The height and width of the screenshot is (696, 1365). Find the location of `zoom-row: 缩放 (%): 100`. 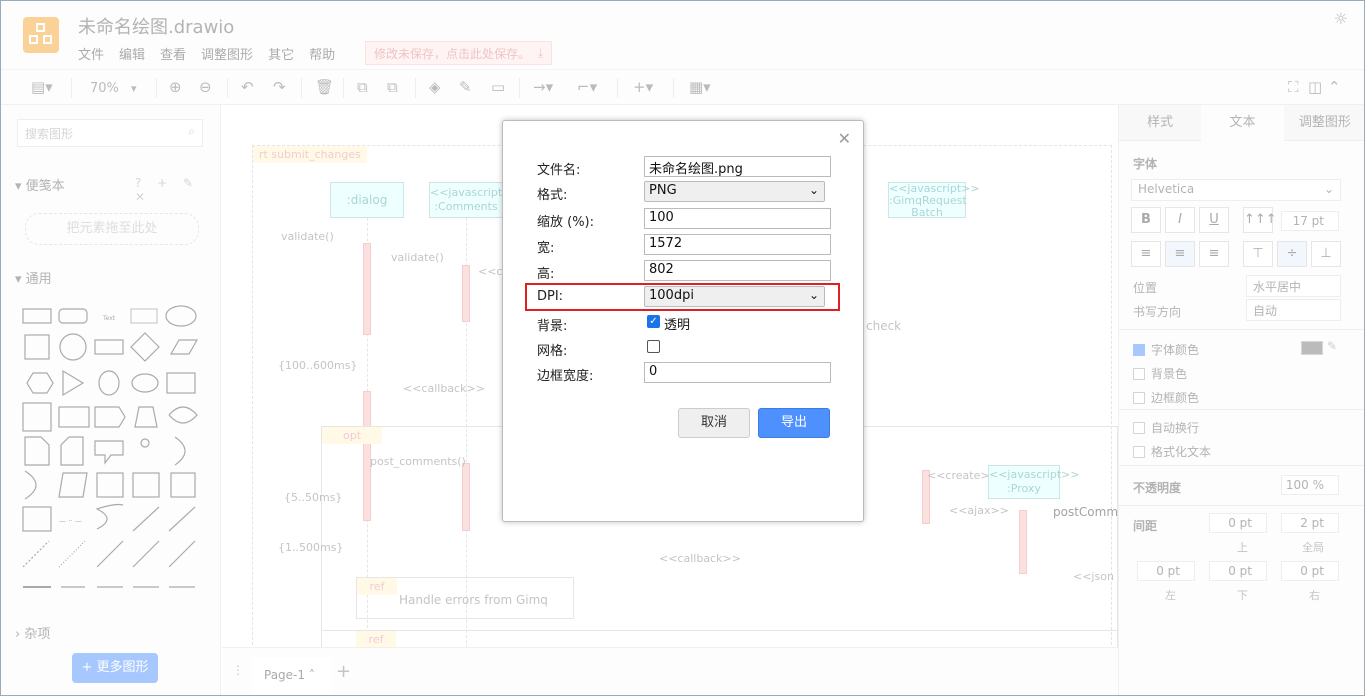

zoom-row: 缩放 (%): 100 is located at coordinates (685, 219).